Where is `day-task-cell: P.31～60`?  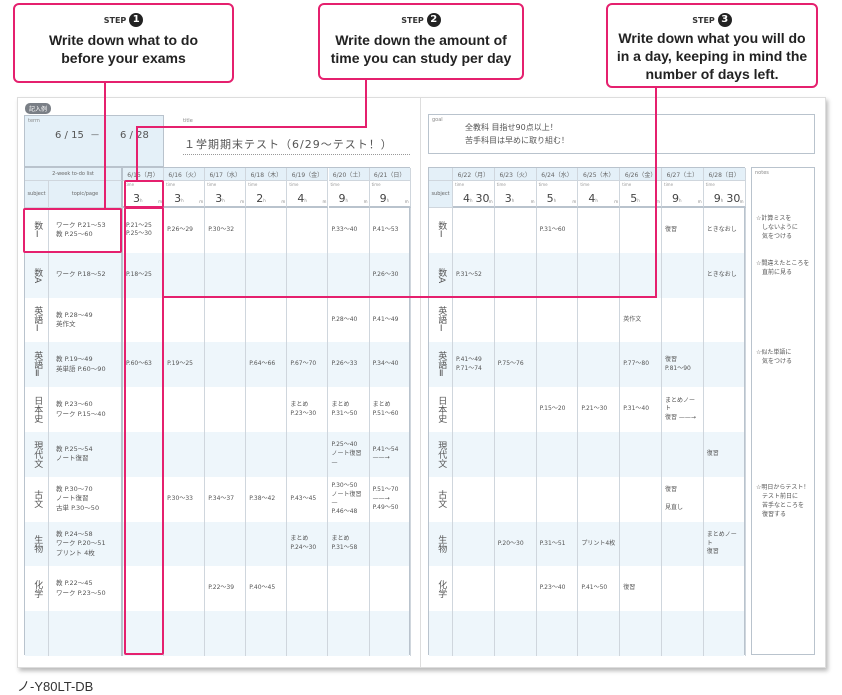
day-task-cell: P.31～60 is located at coordinates (558, 230).